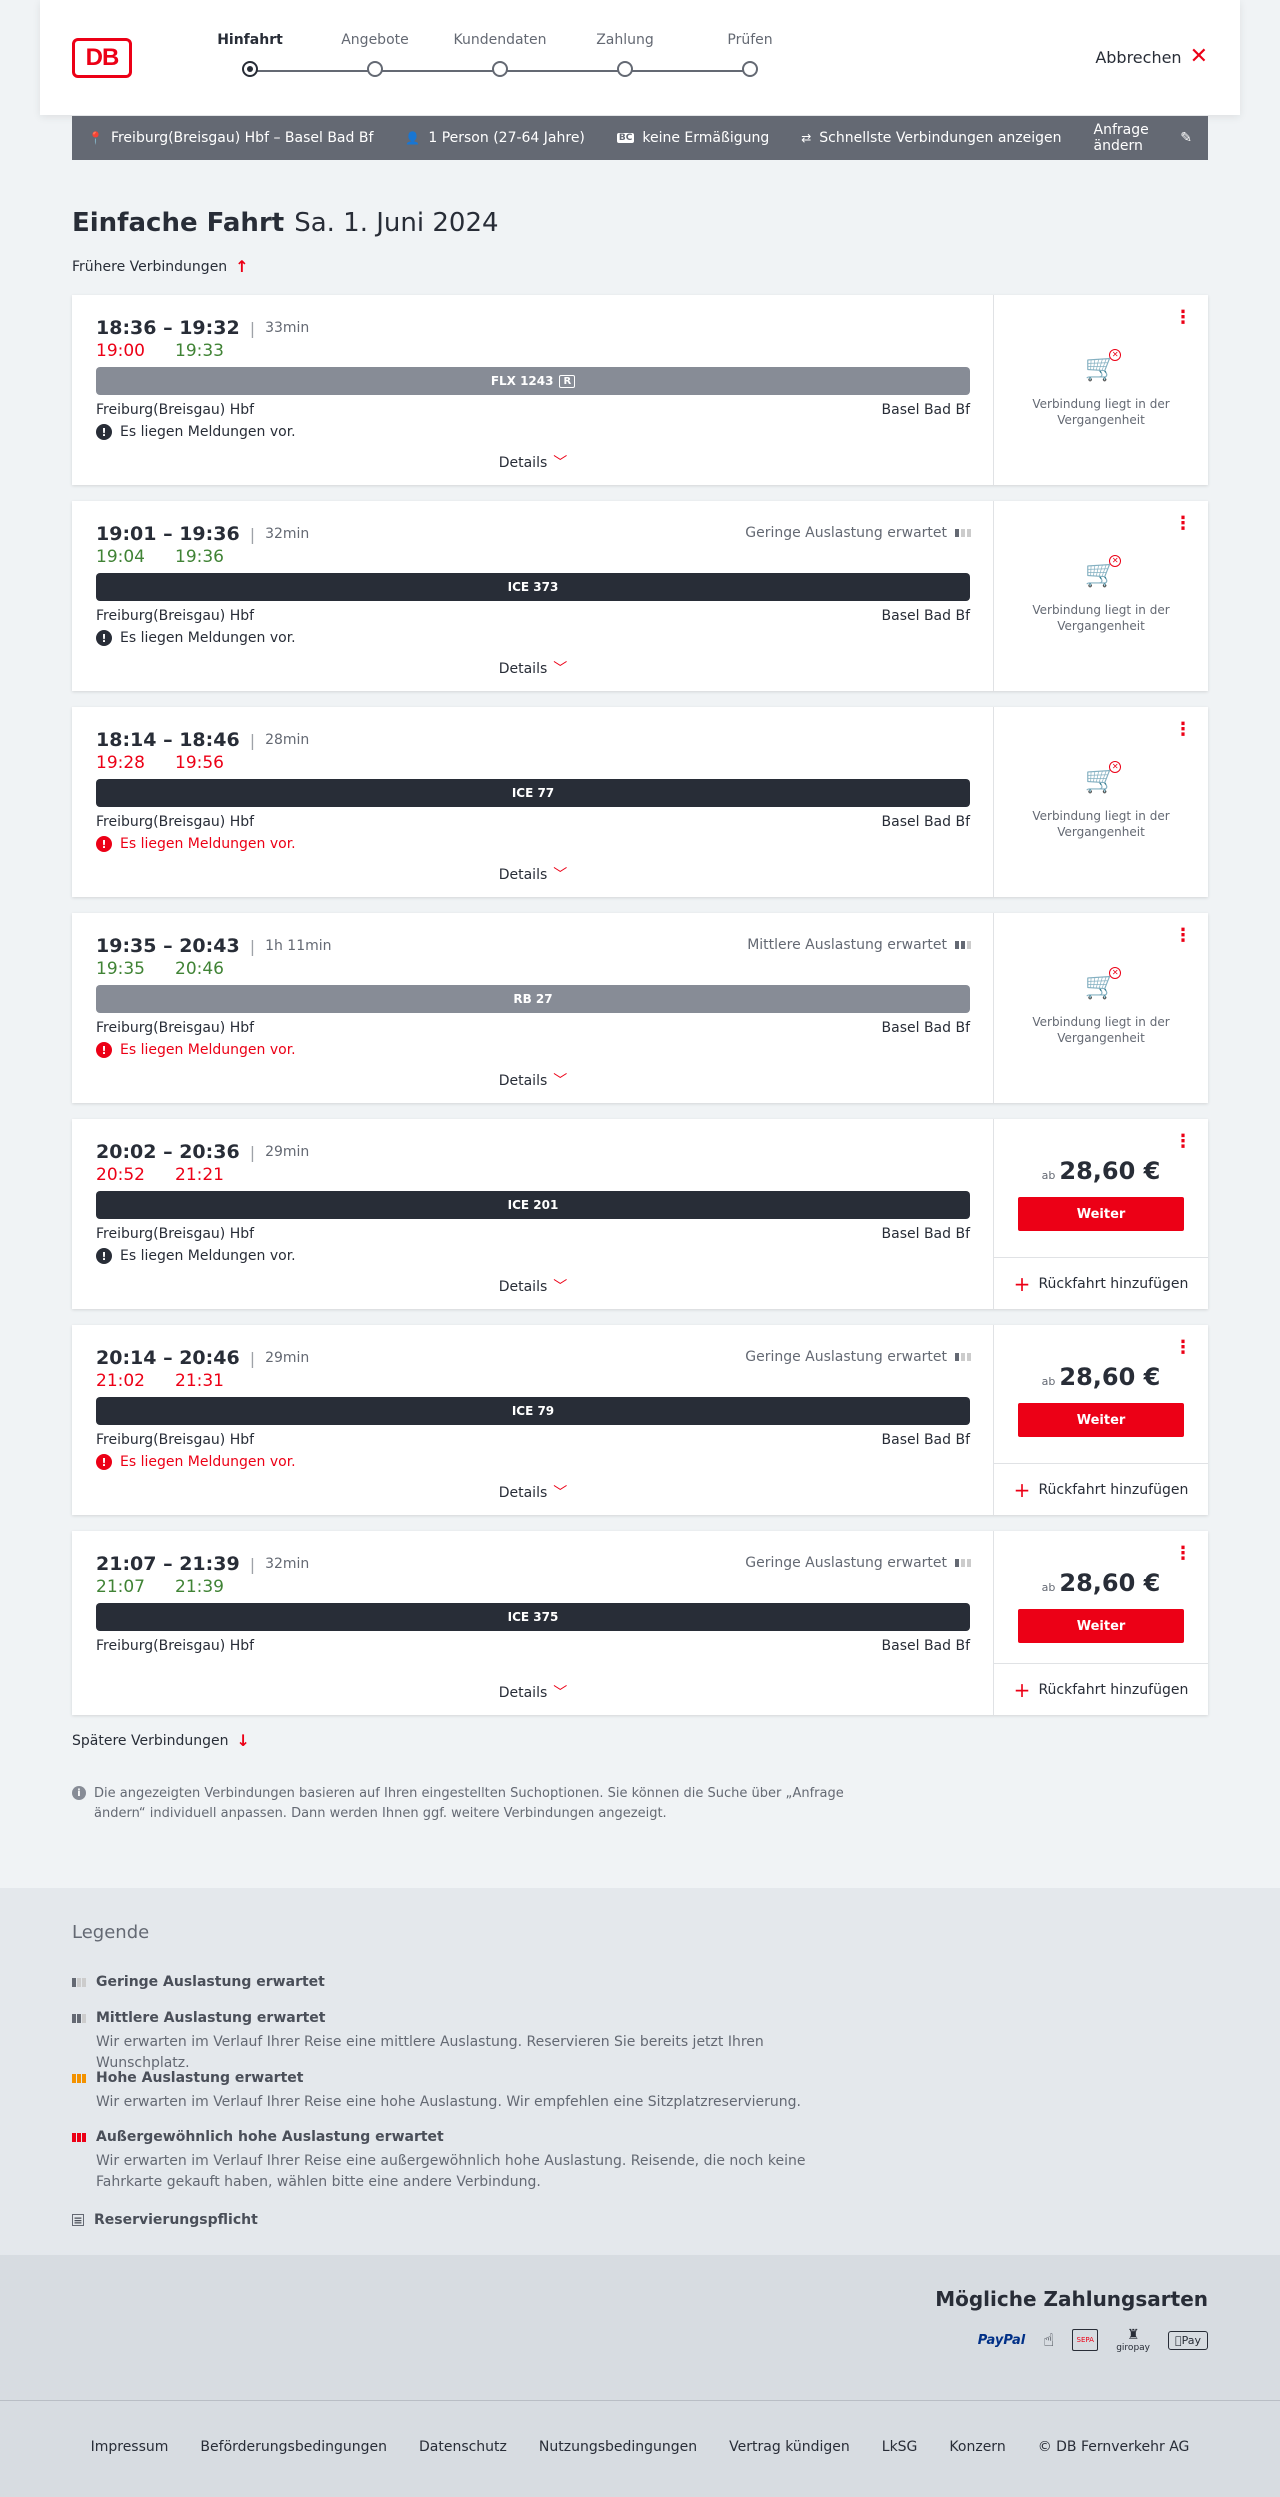  I want to click on train-bar: ICE 373, so click(533, 587).